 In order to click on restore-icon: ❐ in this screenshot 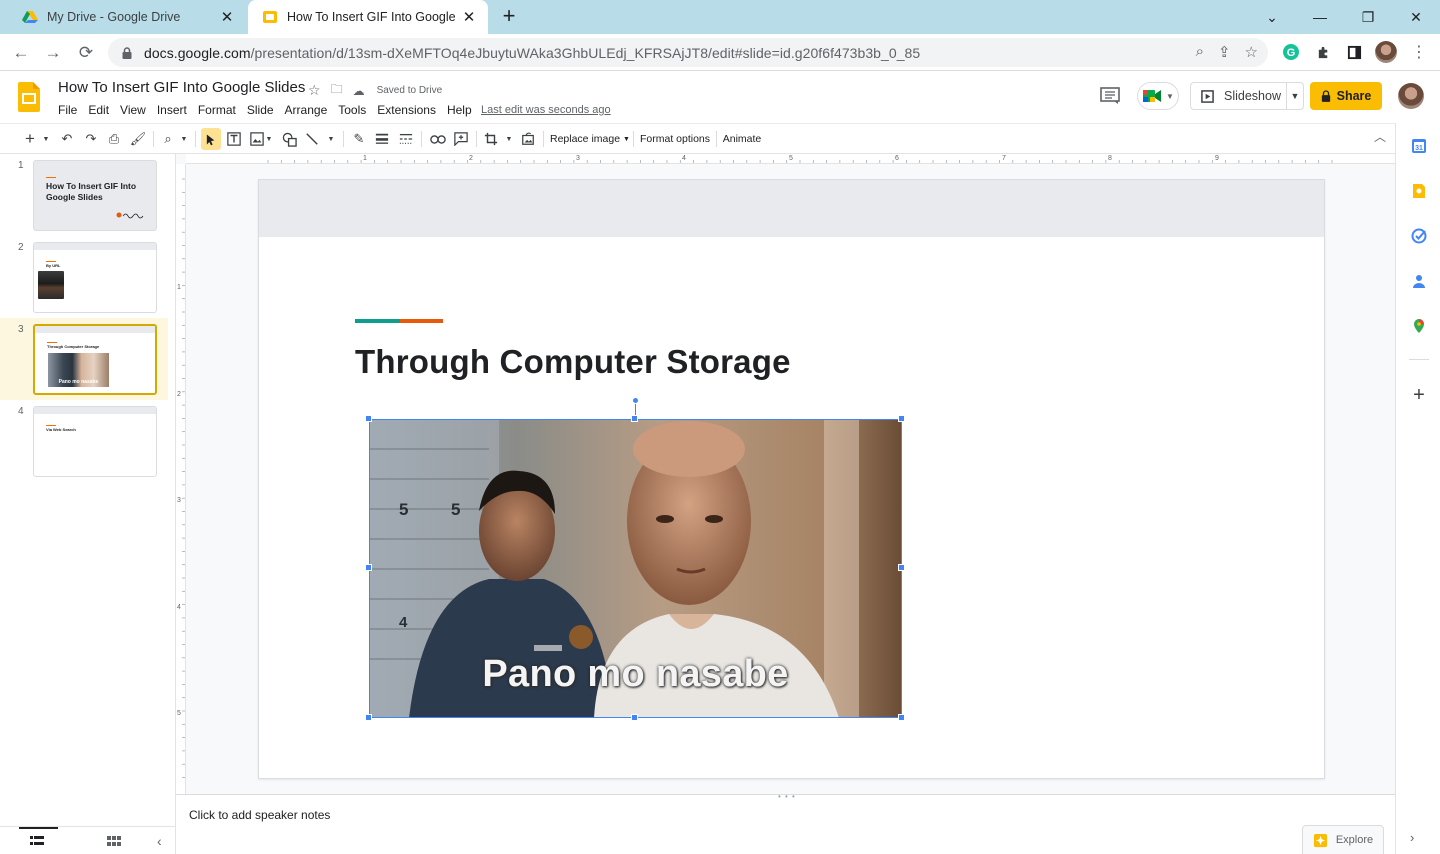, I will do `click(1368, 17)`.